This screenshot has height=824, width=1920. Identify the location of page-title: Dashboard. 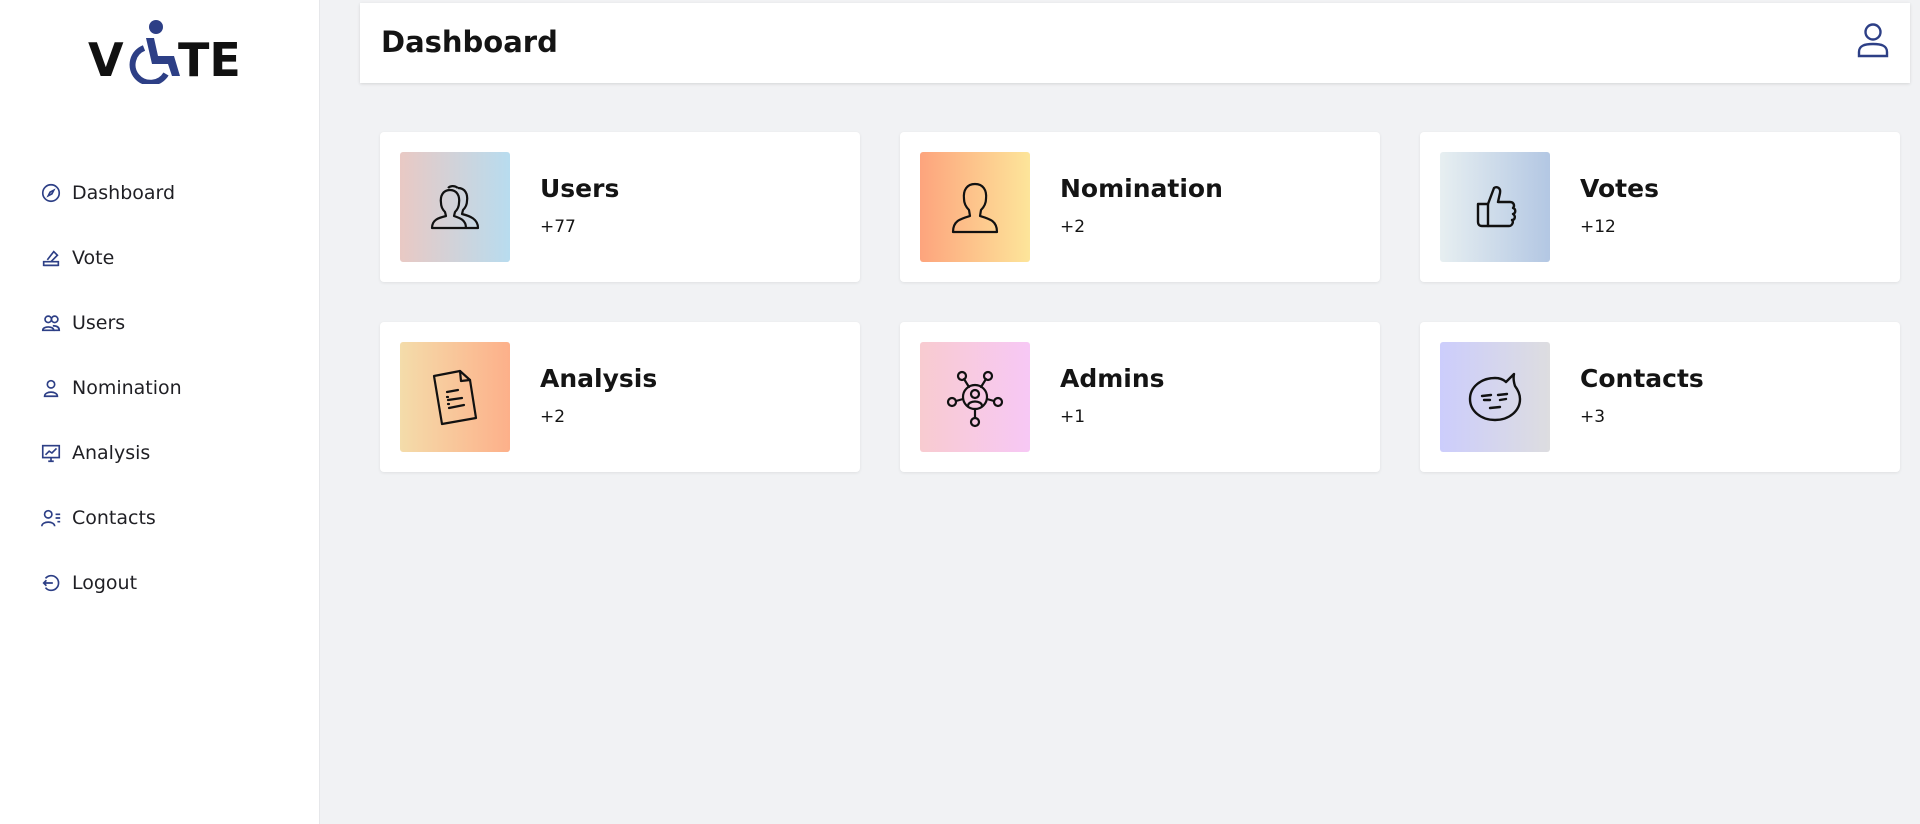
(469, 42).